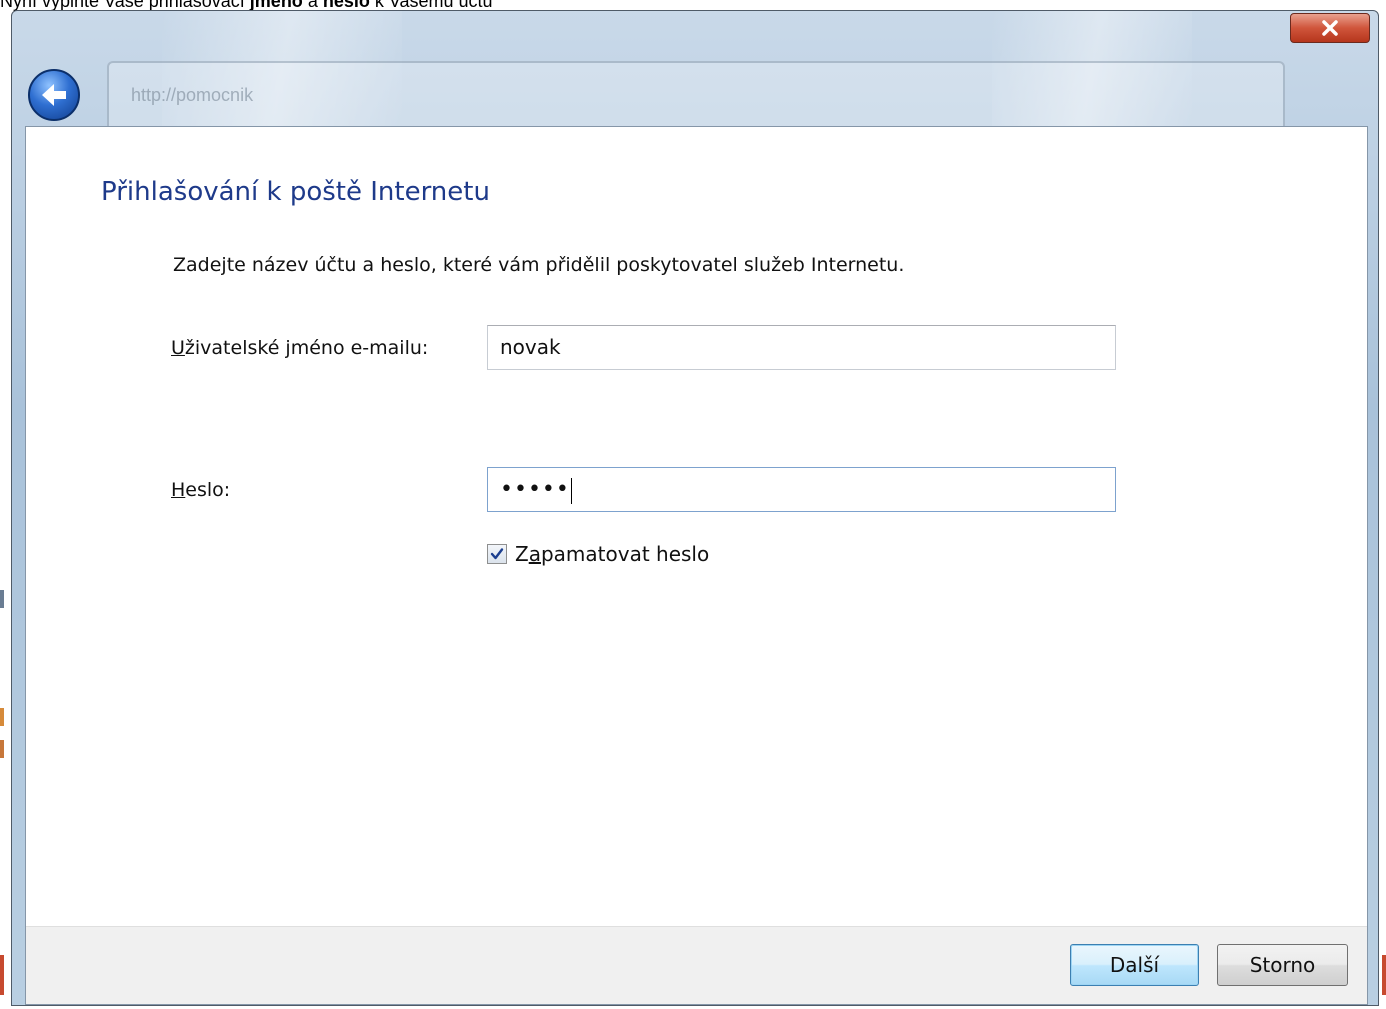 This screenshot has width=1386, height=1009. I want to click on remember-password-label: Zapamatovat heslo, so click(612, 554).